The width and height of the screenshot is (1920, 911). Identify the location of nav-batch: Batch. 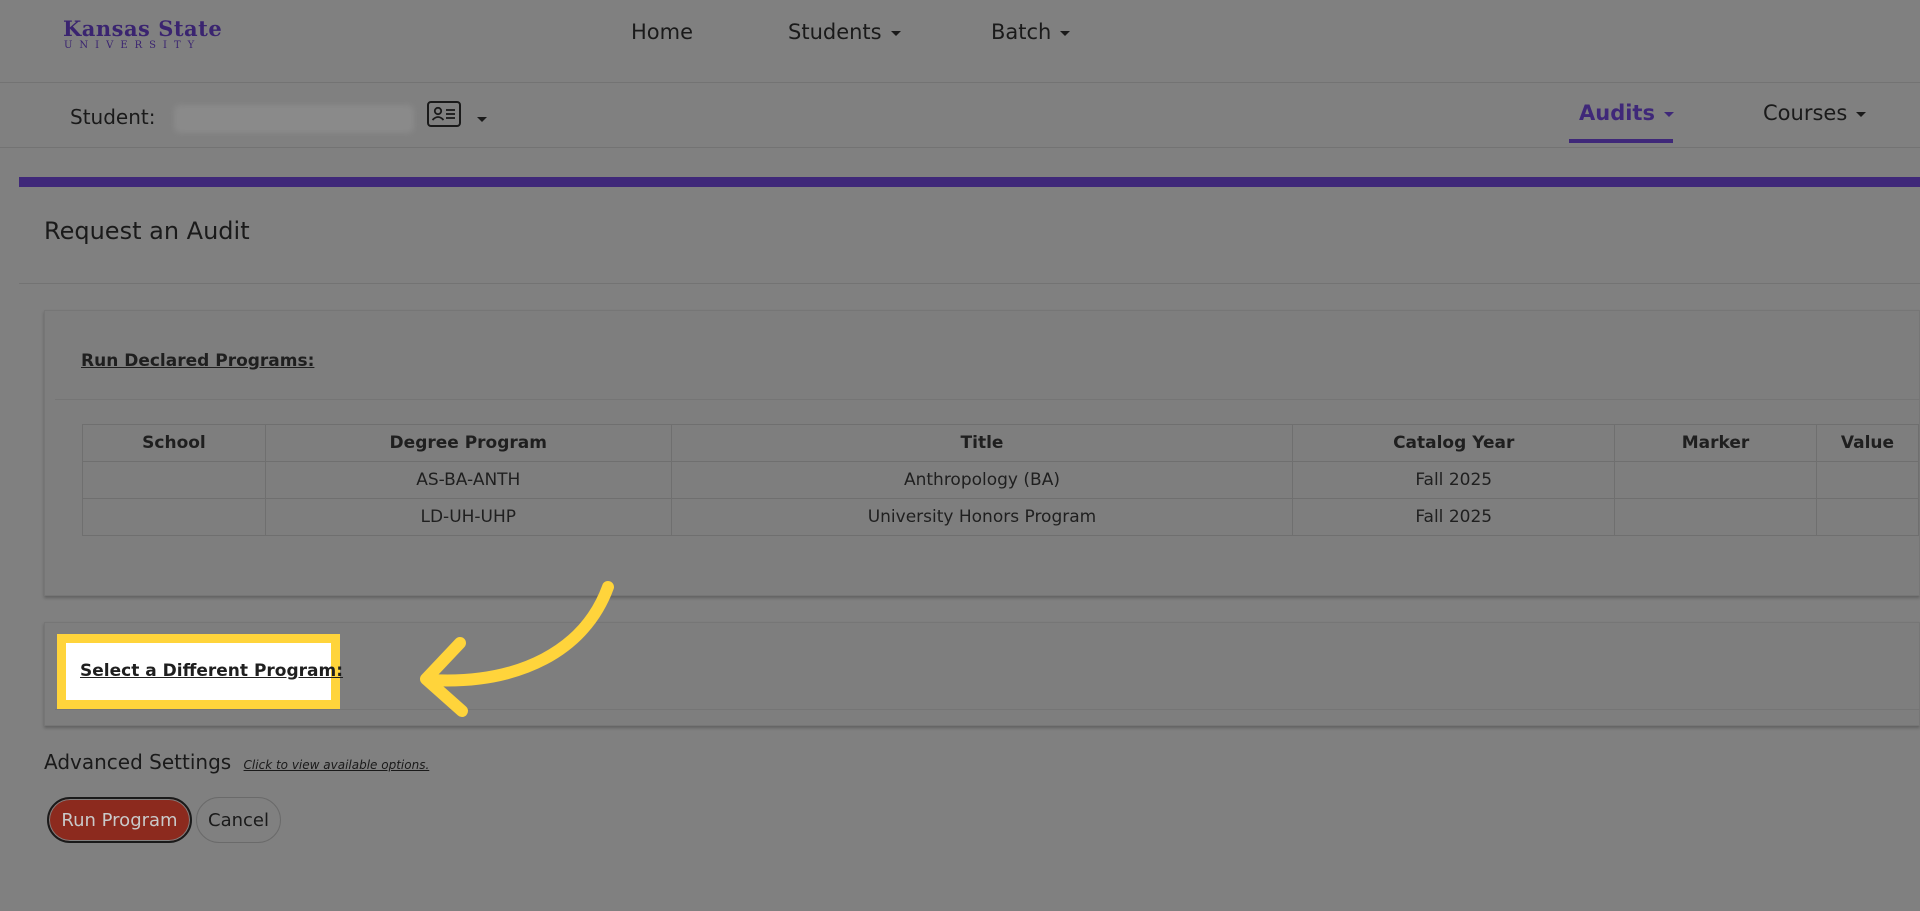
(1031, 32).